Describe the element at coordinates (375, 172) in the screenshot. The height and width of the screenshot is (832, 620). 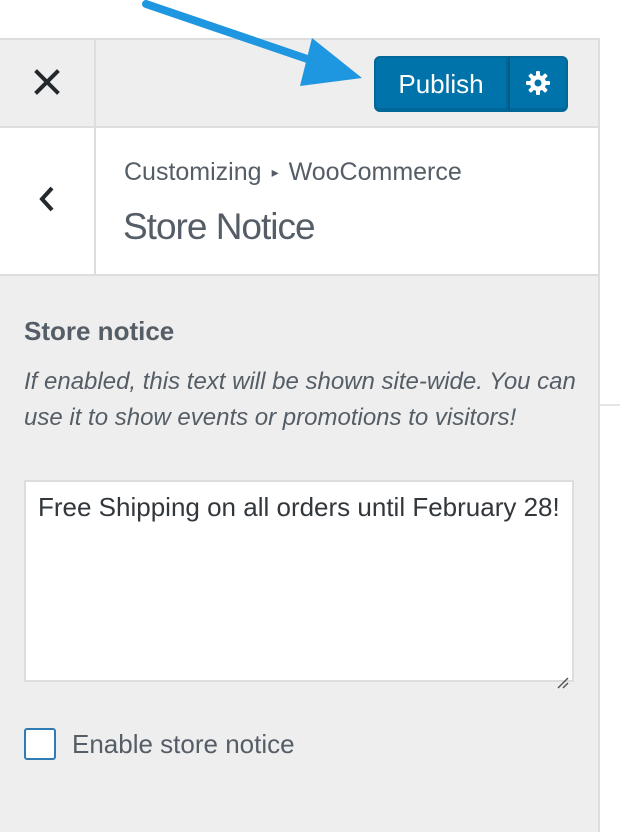
I see `breadcrumb-current: WooCommerce` at that location.